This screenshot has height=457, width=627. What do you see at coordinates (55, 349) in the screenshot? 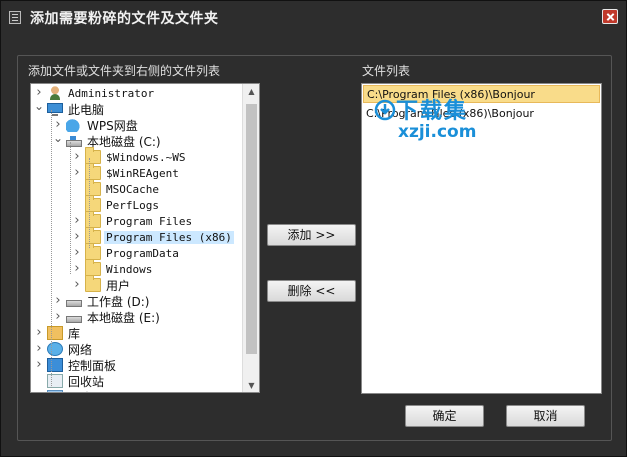
I see `network-icon` at bounding box center [55, 349].